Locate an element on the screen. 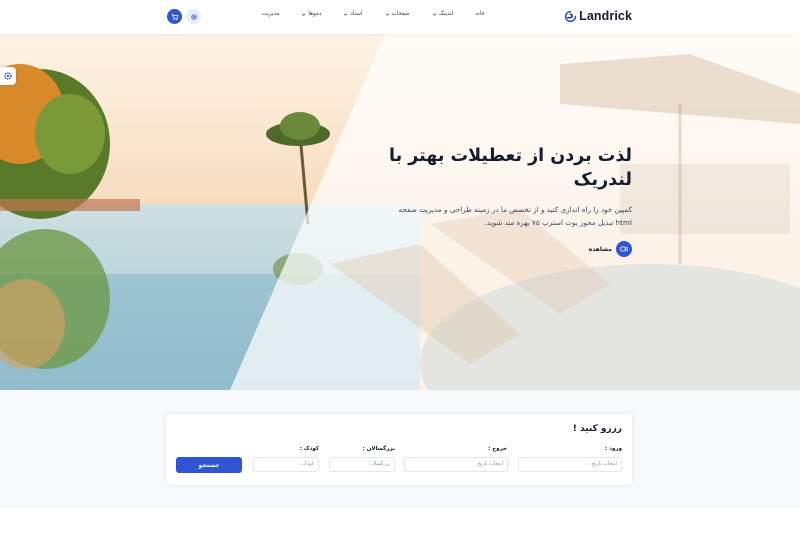  booking-title: رزرو کنید ! is located at coordinates (597, 429).